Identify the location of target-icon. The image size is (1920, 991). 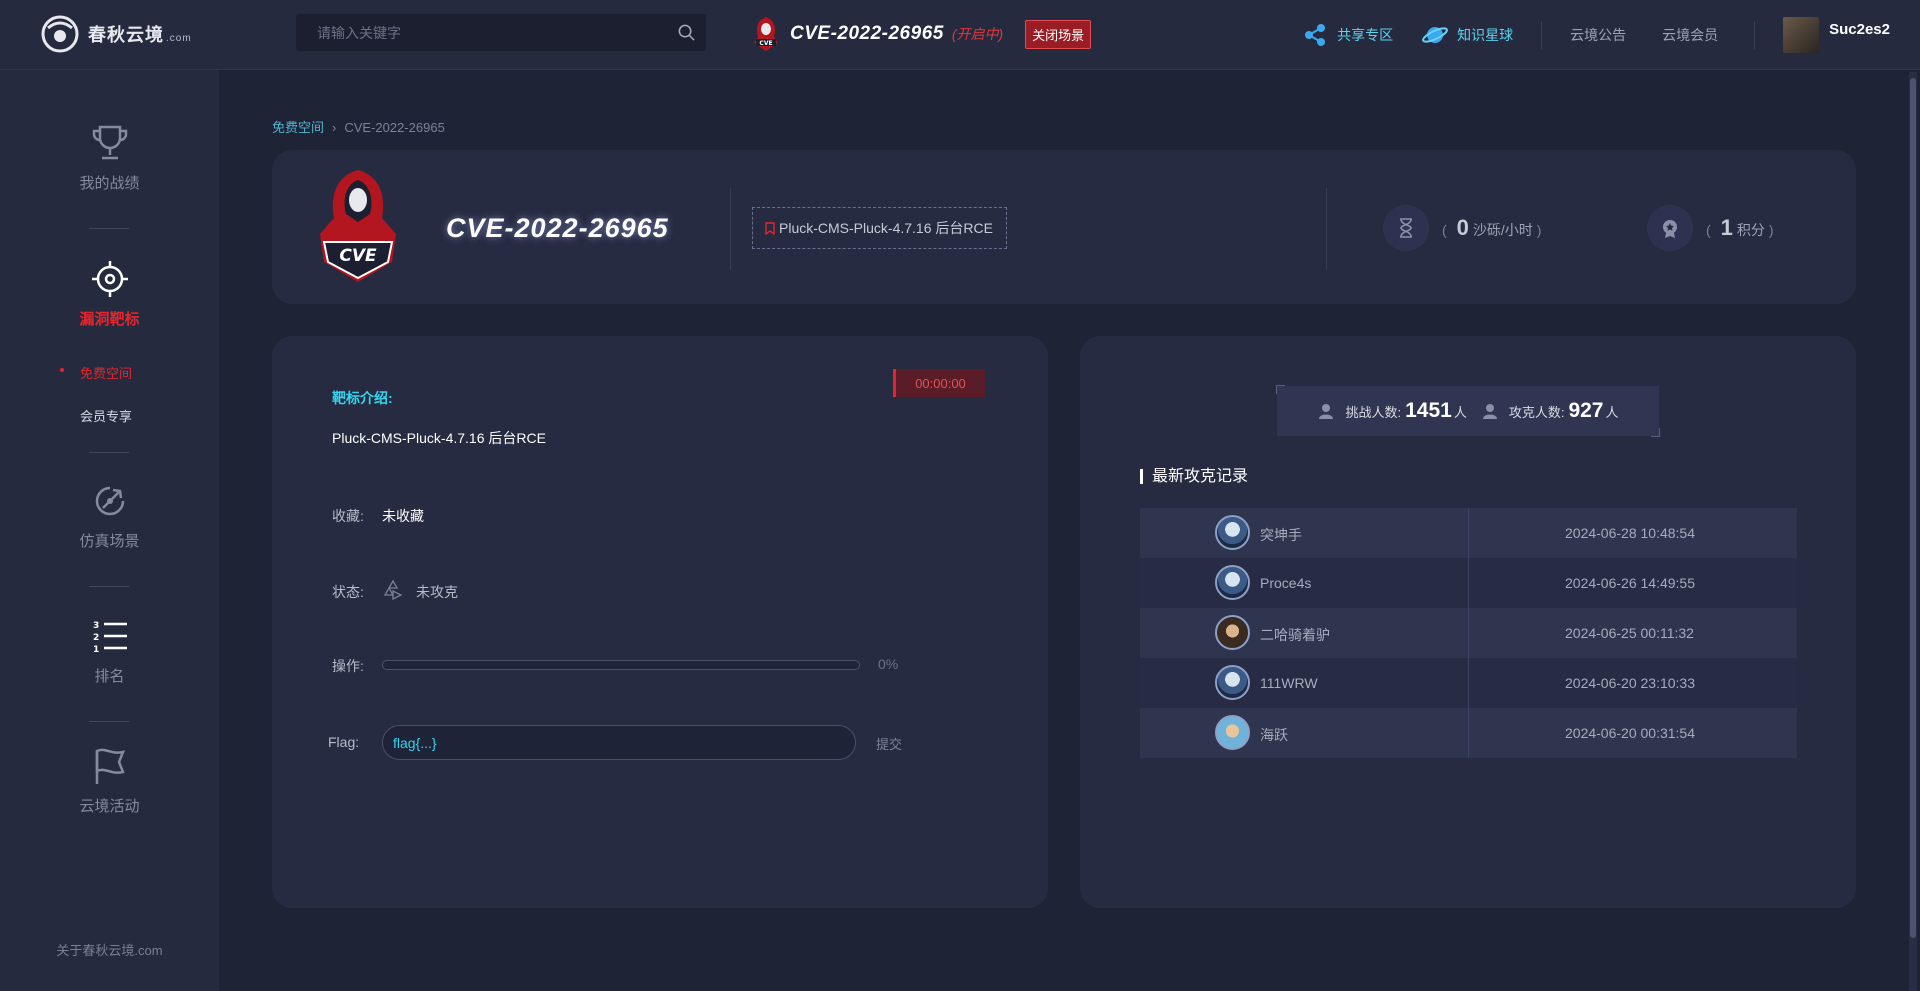
(109, 279).